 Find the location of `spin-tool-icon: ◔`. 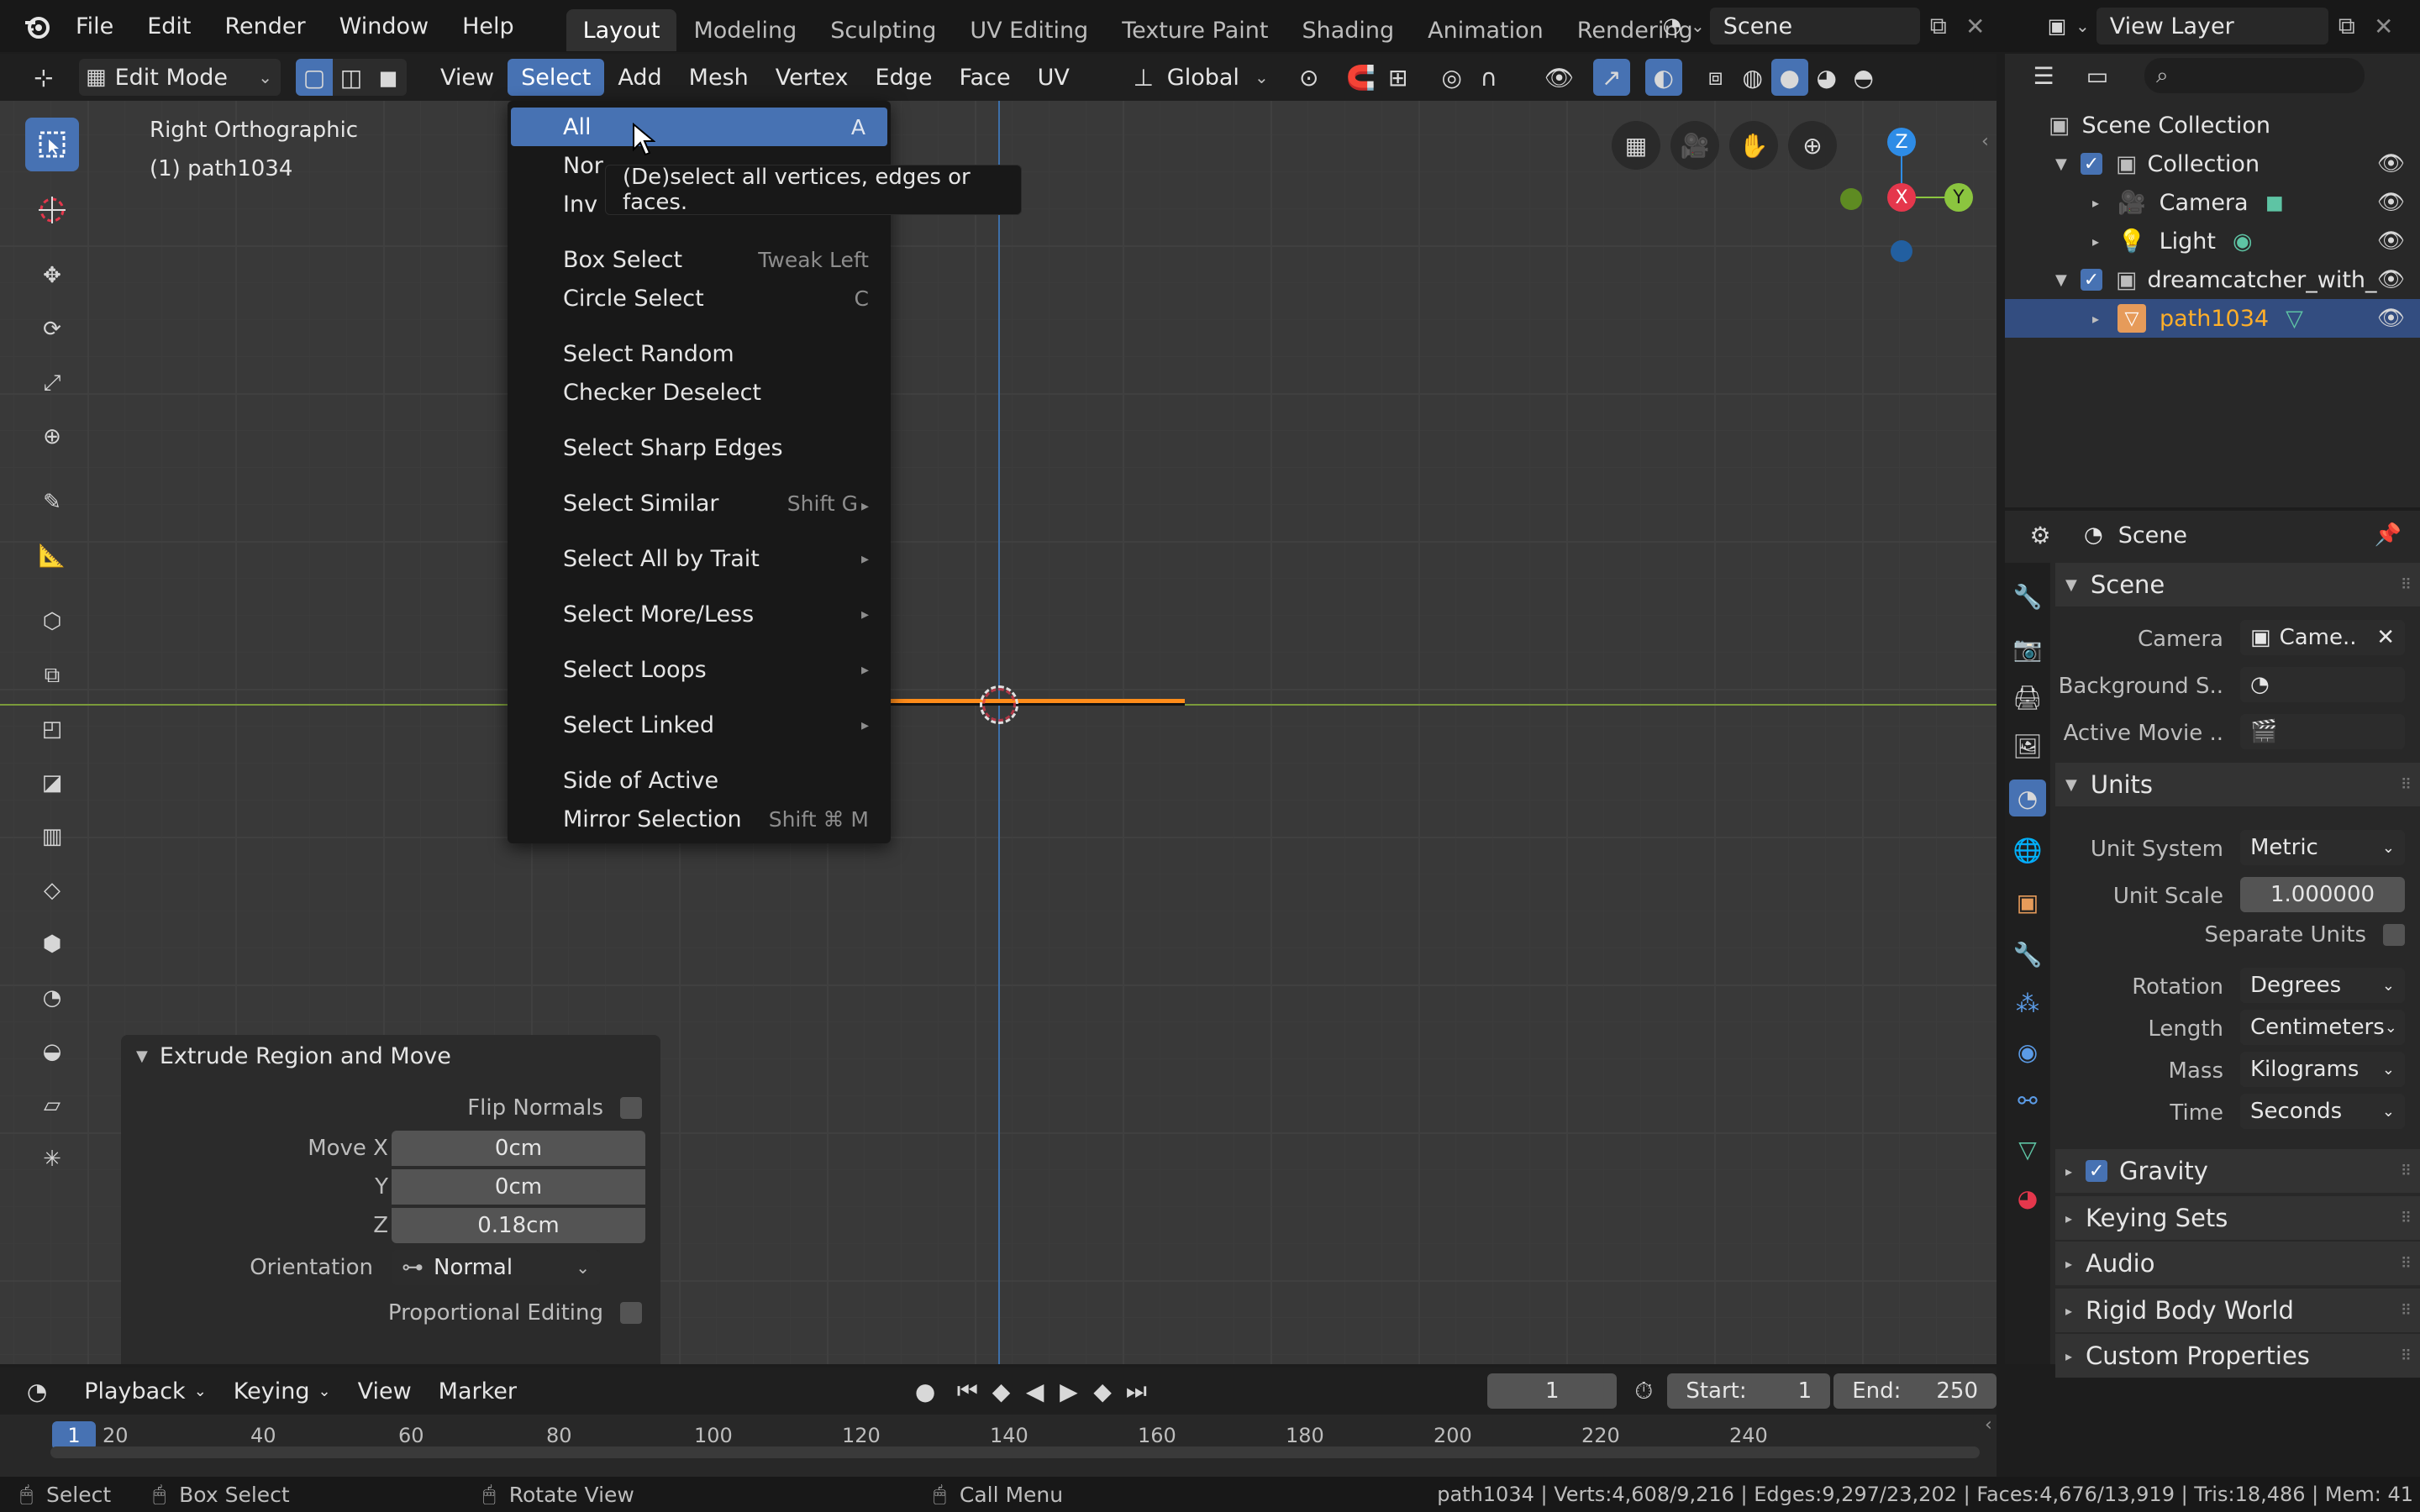

spin-tool-icon: ◔ is located at coordinates (52, 998).